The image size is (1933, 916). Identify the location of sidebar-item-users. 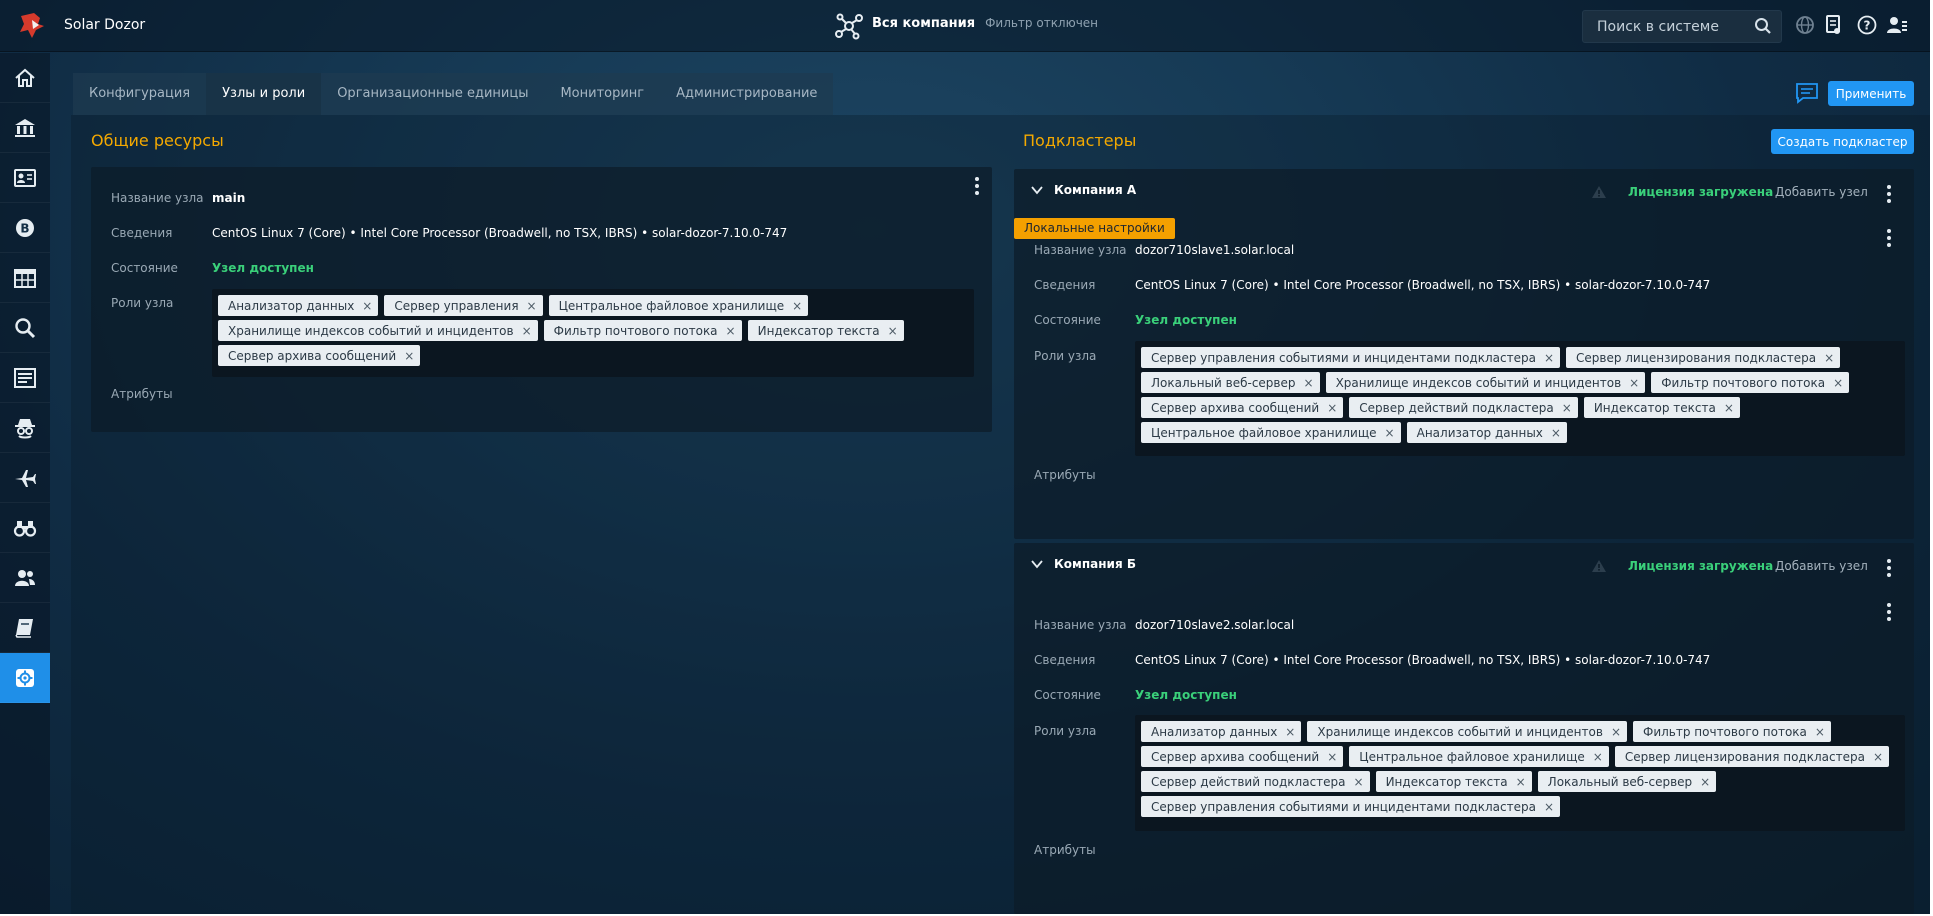
(25, 578).